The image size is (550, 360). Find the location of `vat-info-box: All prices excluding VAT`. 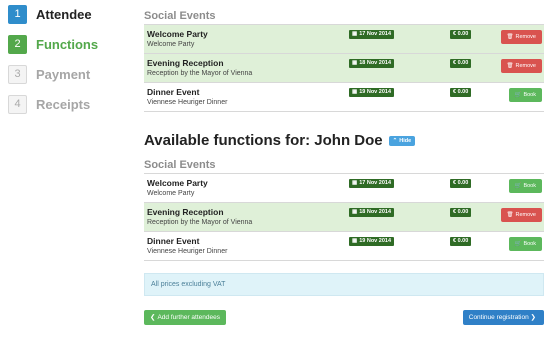

vat-info-box: All prices excluding VAT is located at coordinates (344, 284).